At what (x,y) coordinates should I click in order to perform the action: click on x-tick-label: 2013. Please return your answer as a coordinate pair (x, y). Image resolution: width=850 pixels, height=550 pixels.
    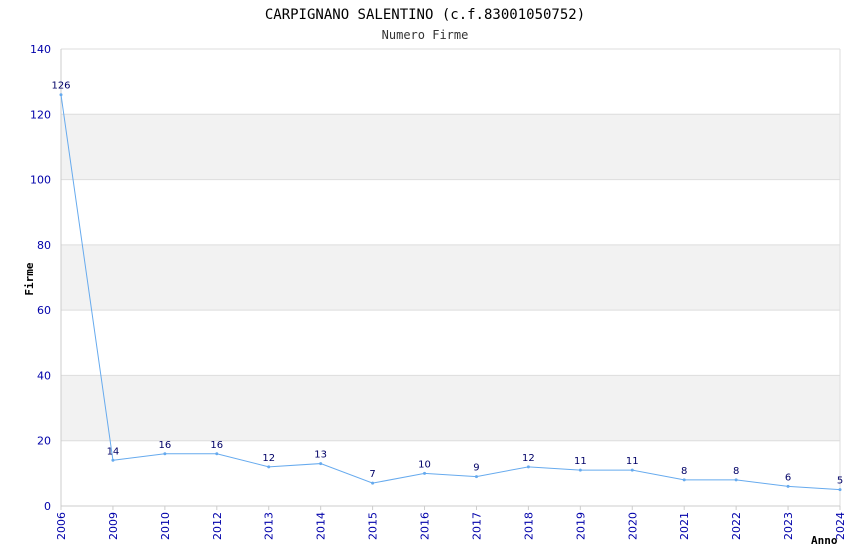
    Looking at the image, I should click on (269, 526).